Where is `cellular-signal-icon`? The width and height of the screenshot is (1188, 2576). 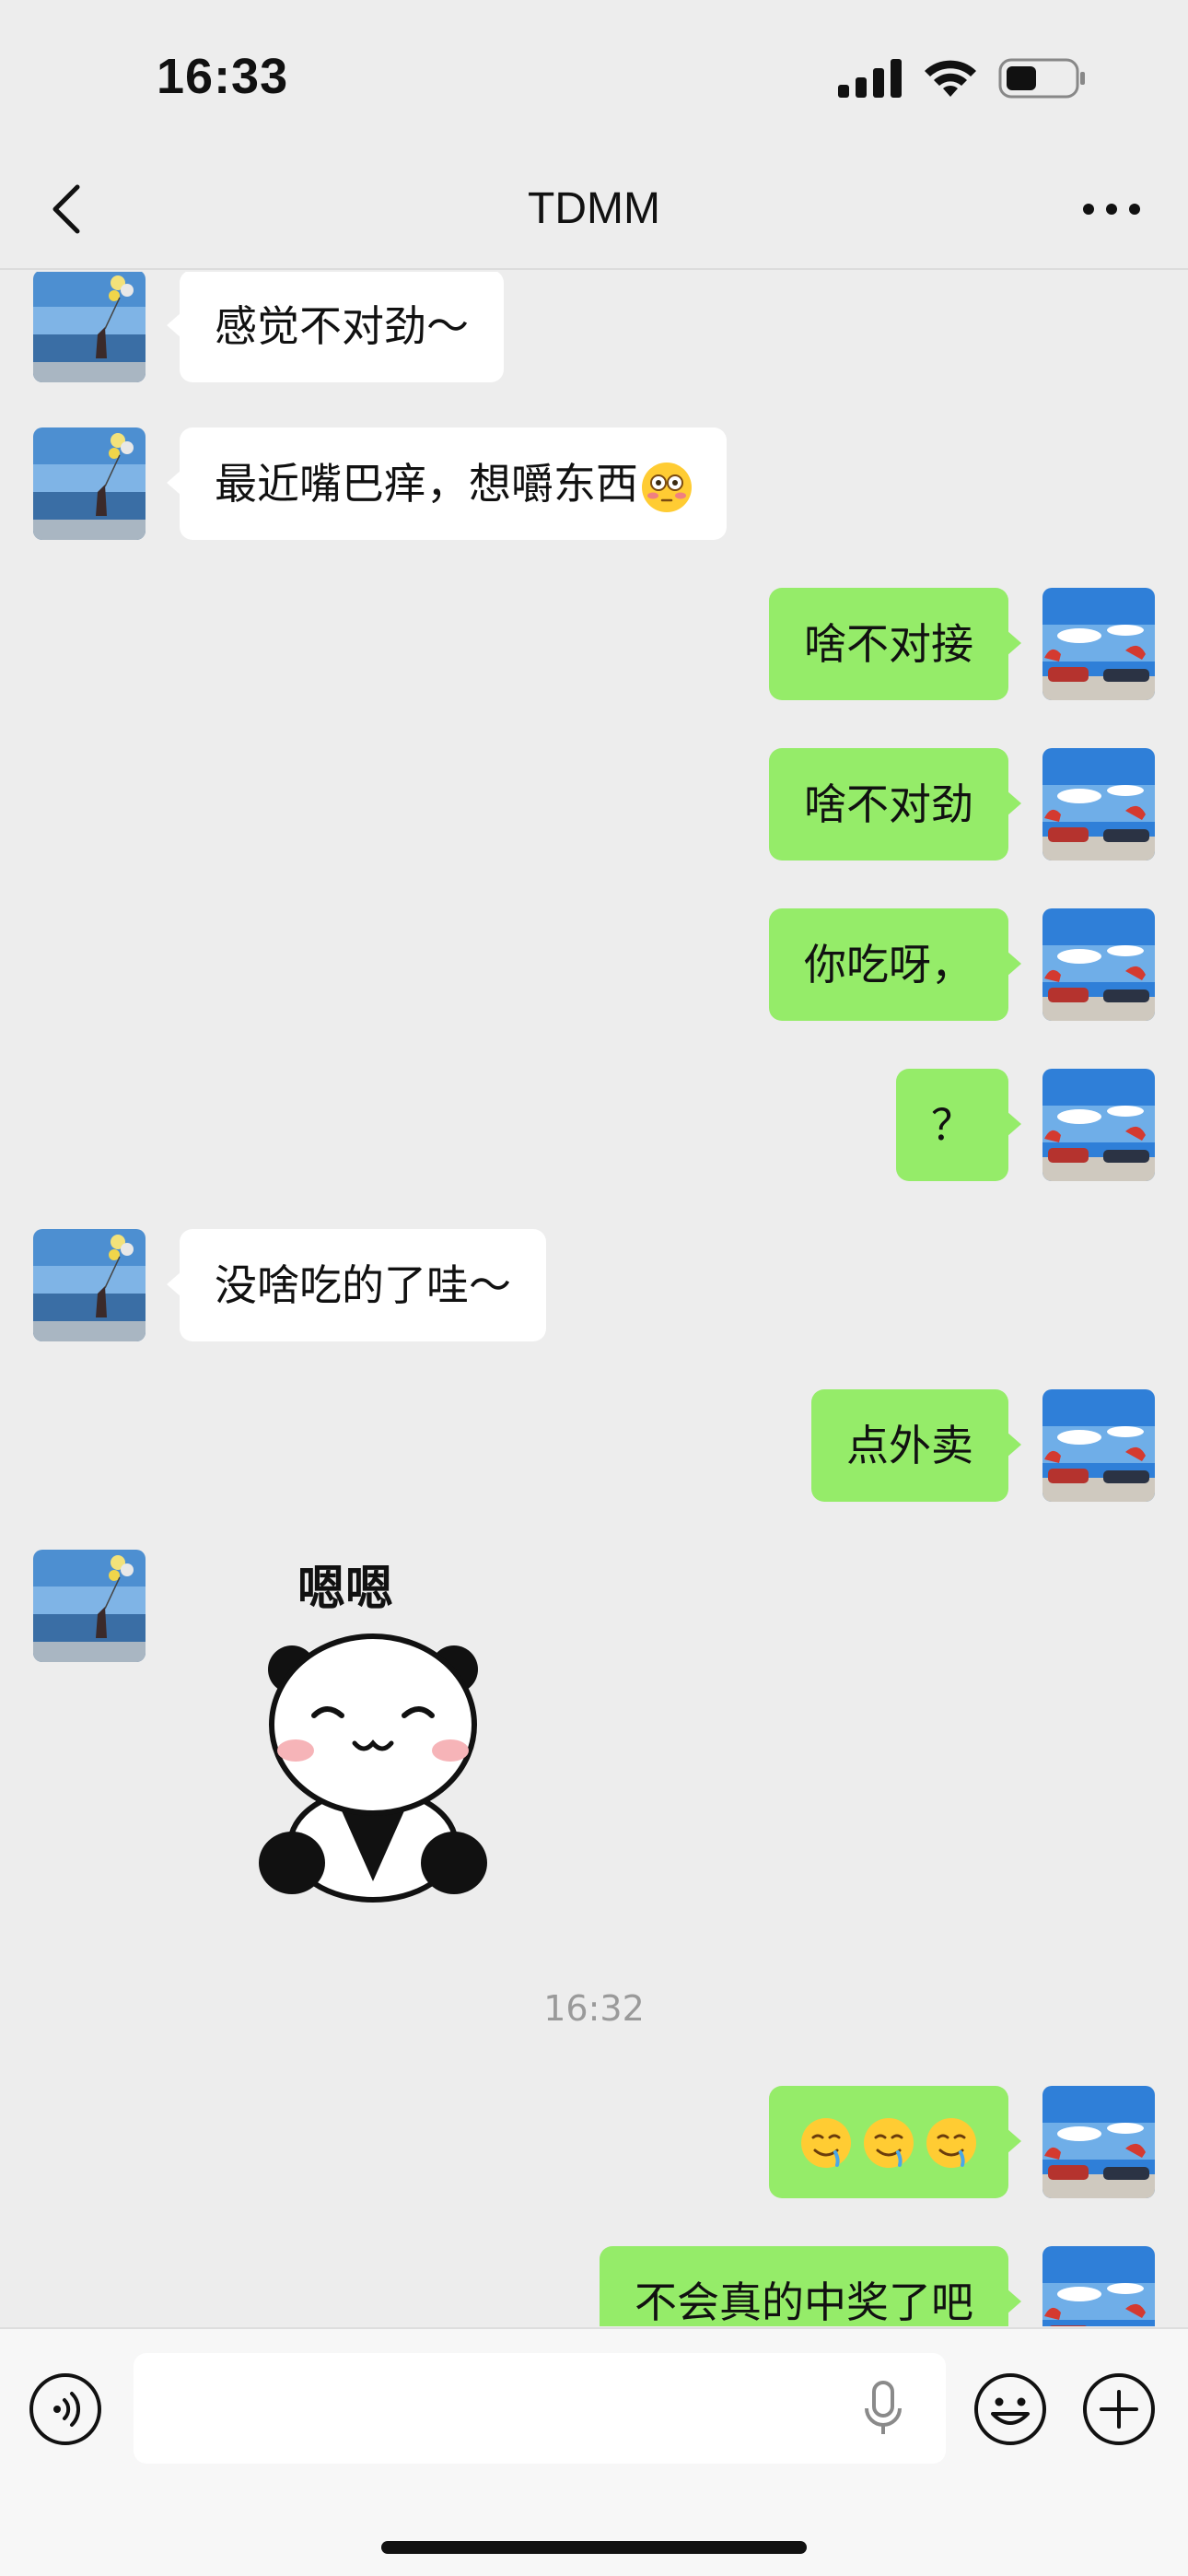 cellular-signal-icon is located at coordinates (870, 78).